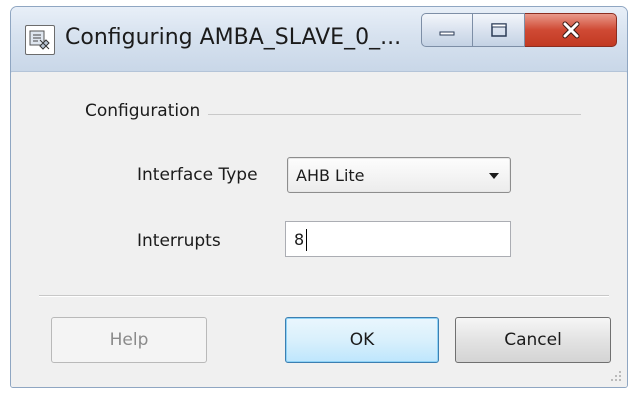  Describe the element at coordinates (147, 111) in the screenshot. I see `group-label-configuration: Configuration` at that location.